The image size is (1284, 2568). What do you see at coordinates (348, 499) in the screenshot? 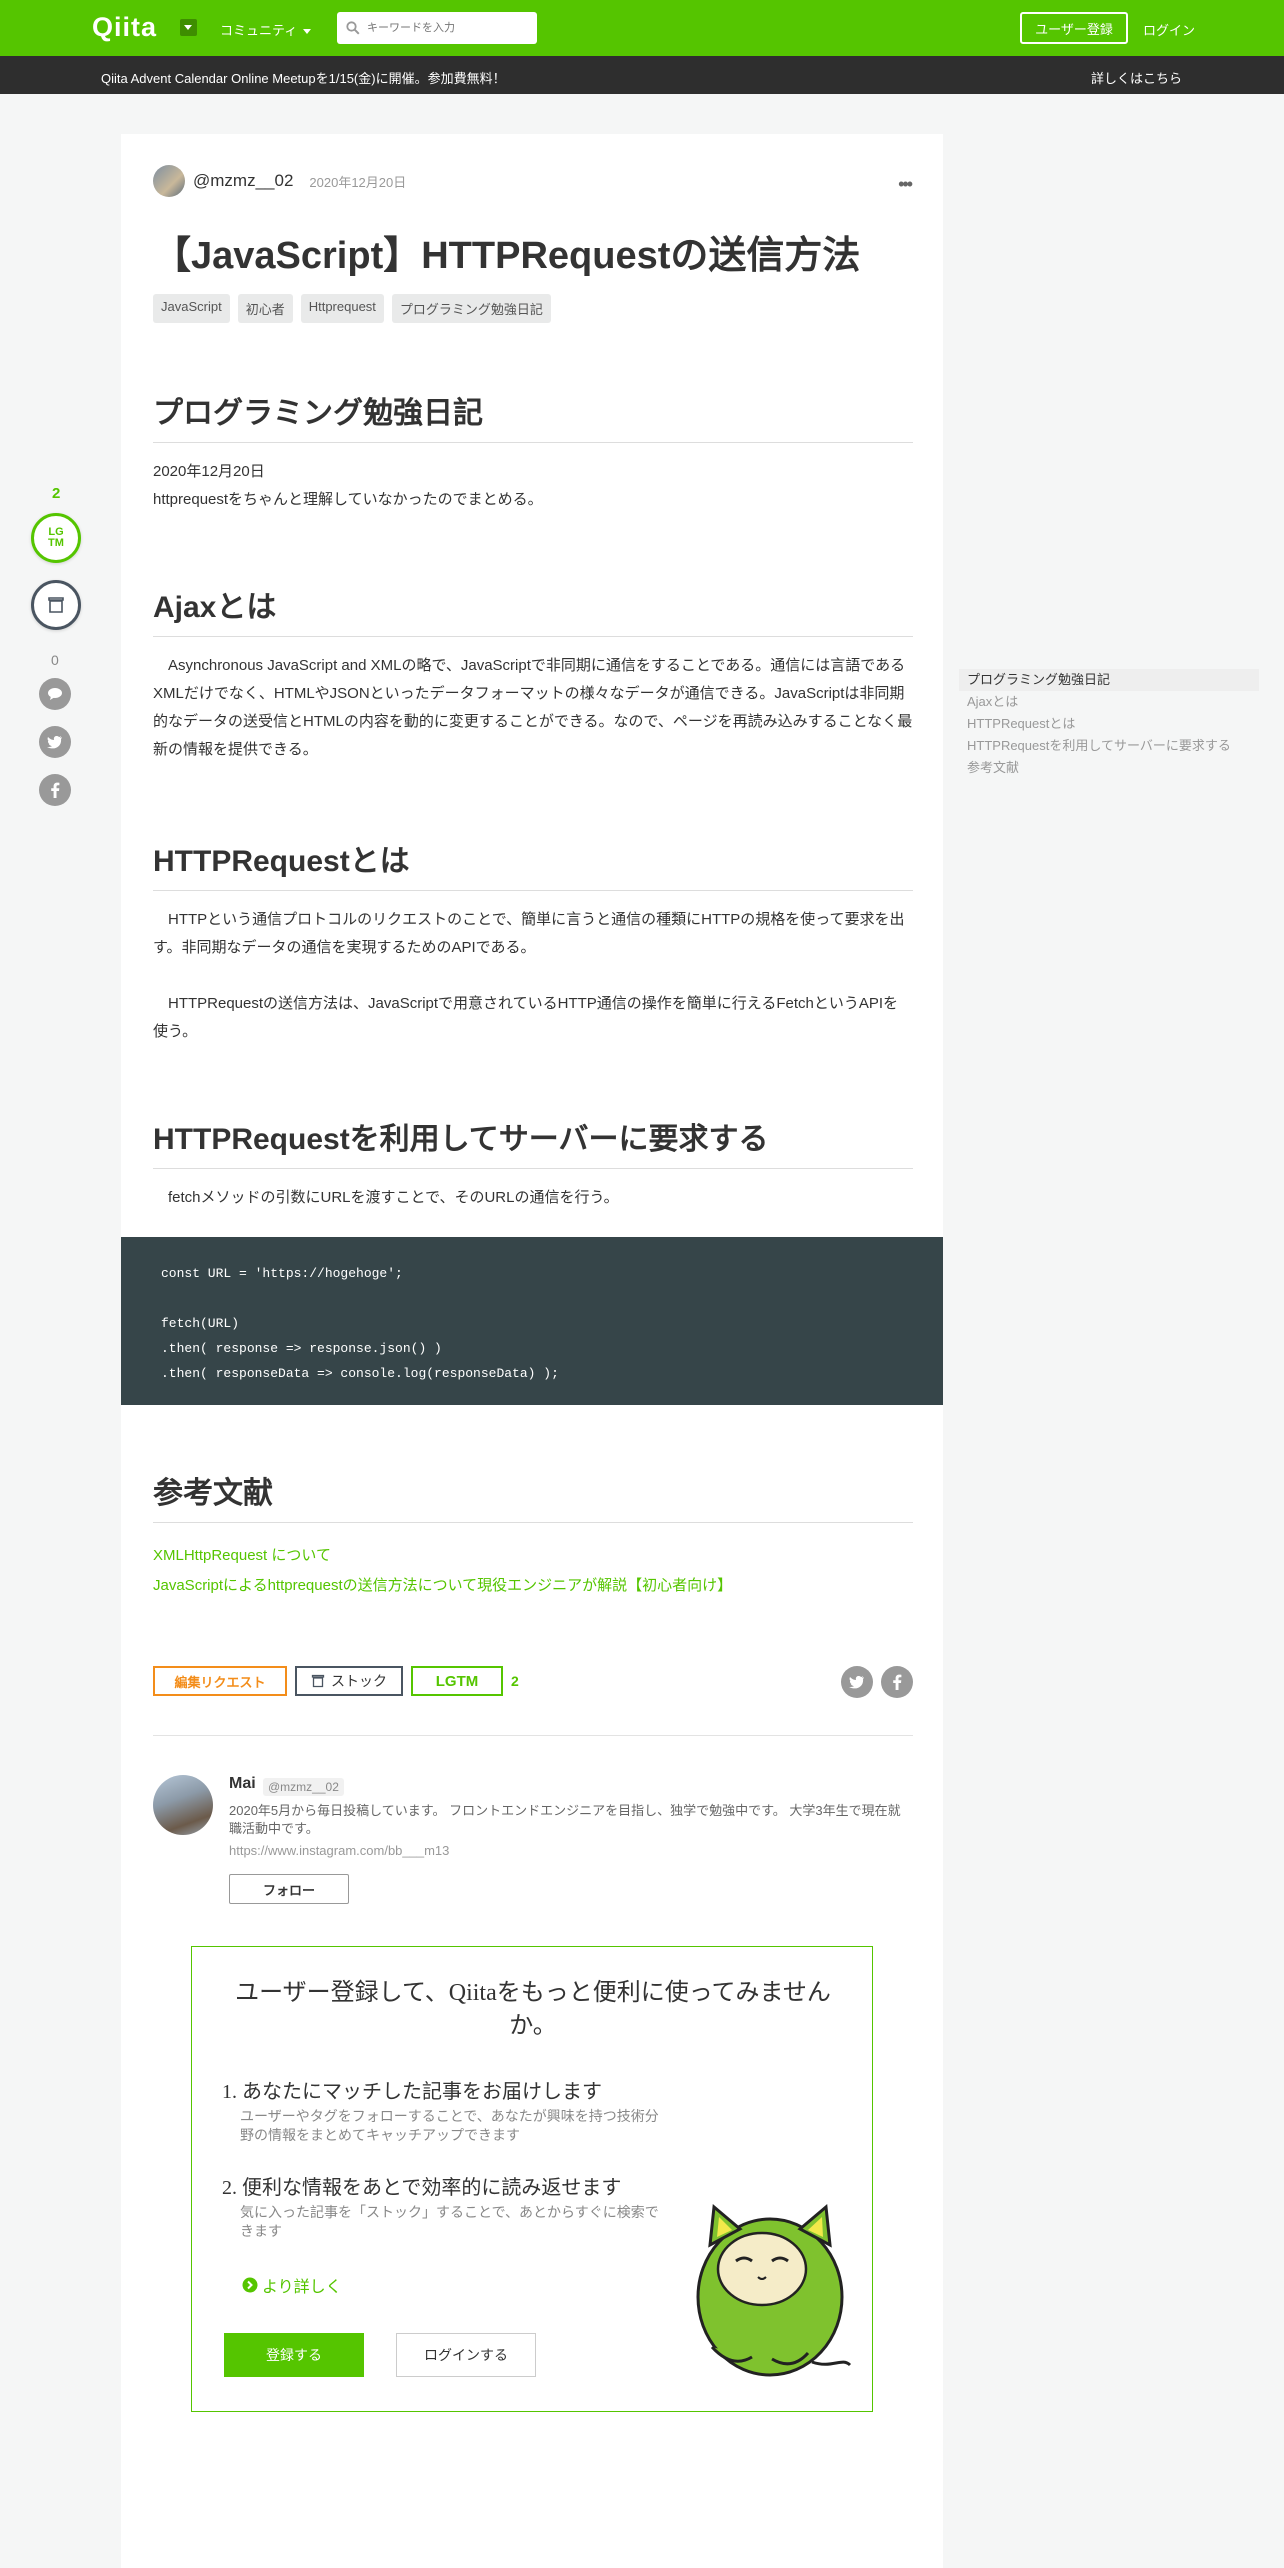
I see `paragraph: httprequestをちゃんと理解していなかったのでまとめる。` at bounding box center [348, 499].